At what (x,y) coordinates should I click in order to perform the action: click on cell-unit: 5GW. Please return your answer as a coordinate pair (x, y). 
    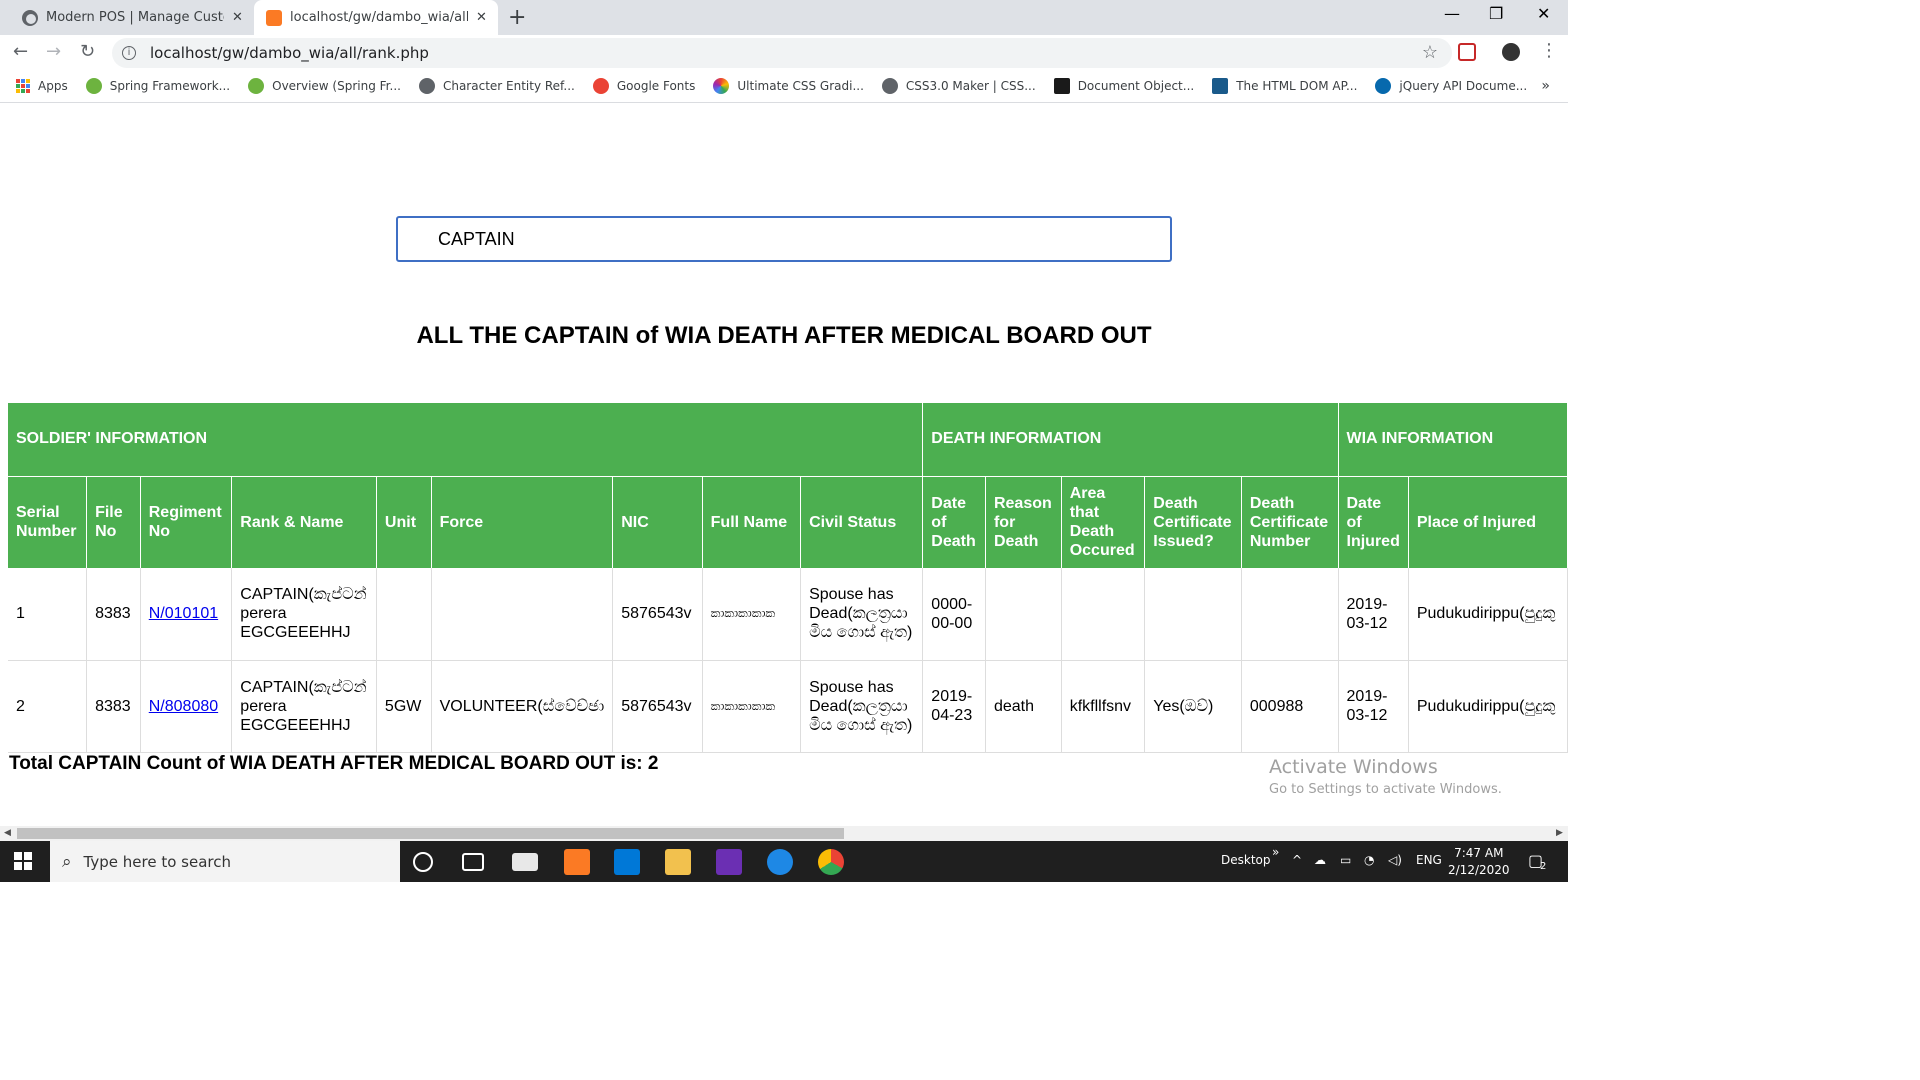
    Looking at the image, I should click on (404, 706).